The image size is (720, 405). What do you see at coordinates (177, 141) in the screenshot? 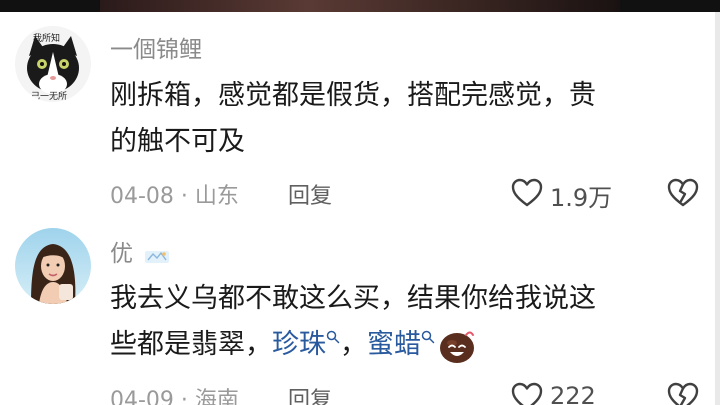
I see `comment-line: 的触不可及` at bounding box center [177, 141].